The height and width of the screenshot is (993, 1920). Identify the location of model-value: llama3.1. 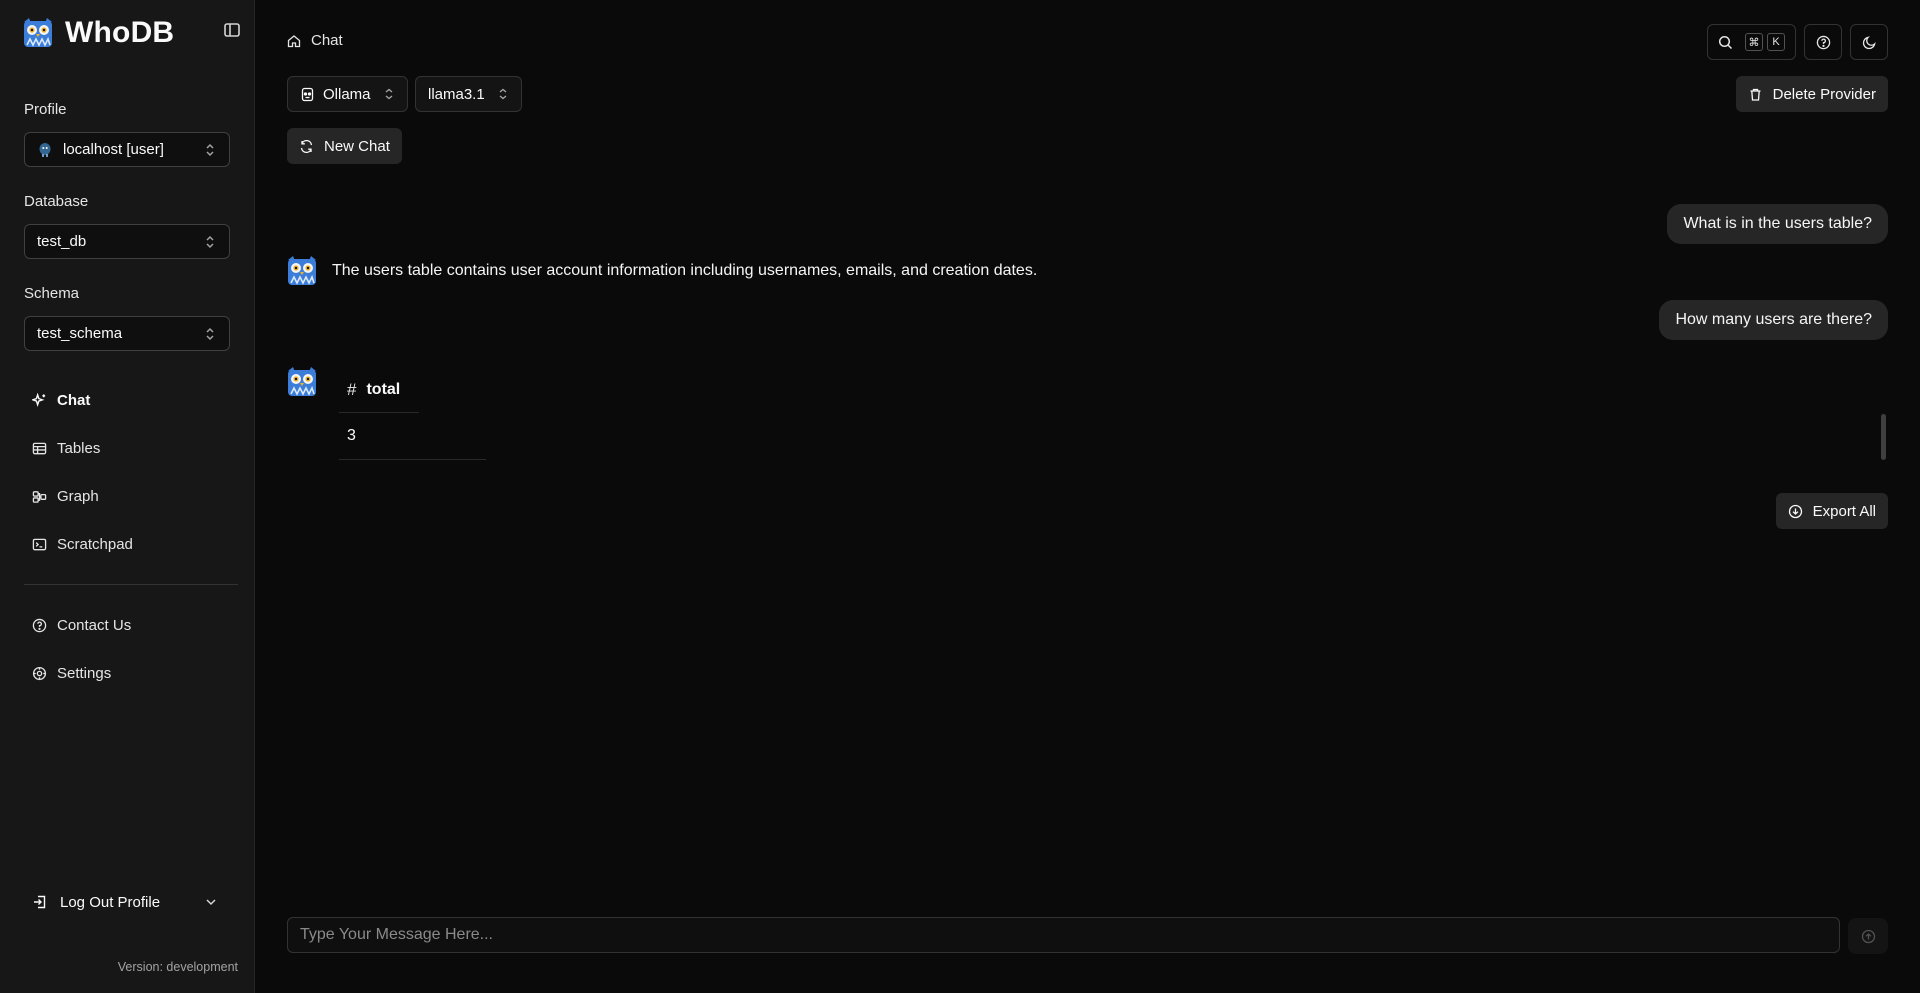
(456, 94).